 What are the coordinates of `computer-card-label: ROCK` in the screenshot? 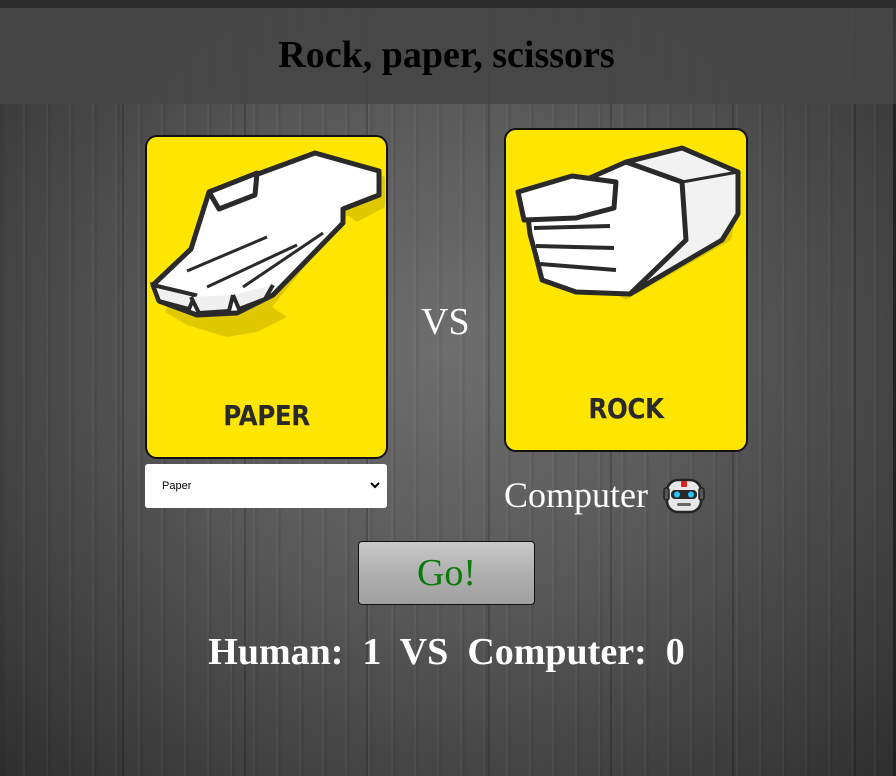 It's located at (626, 408).